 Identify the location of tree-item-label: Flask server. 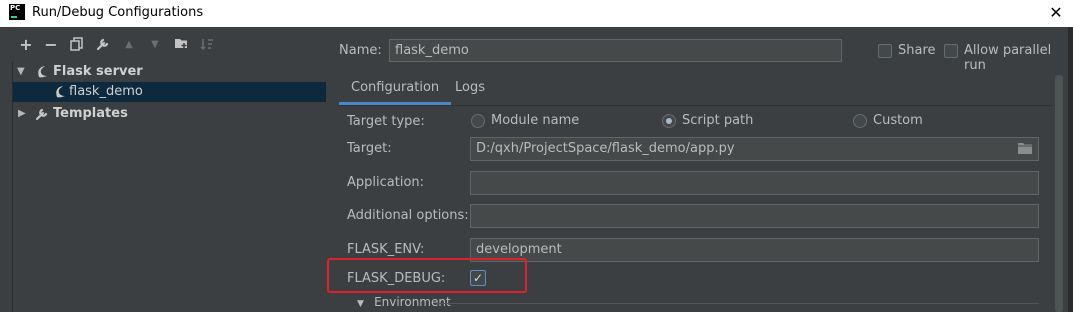
(98, 71).